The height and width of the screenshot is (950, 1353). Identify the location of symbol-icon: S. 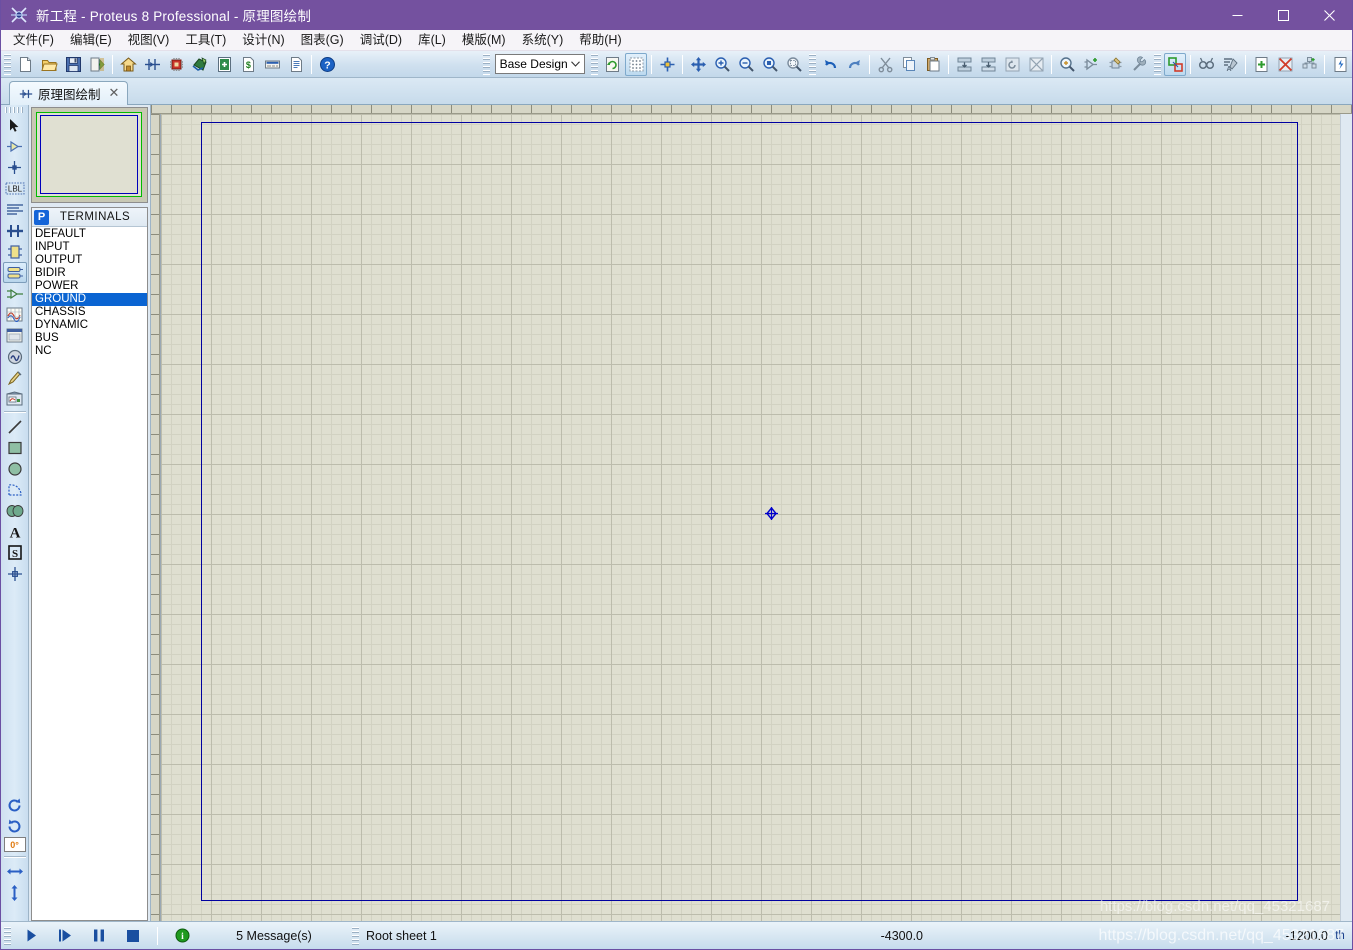
(15, 552).